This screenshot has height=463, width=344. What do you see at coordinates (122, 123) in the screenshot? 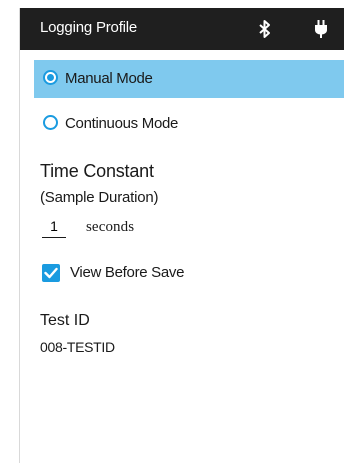
I see `continuous-mode-label: Continuous Mode` at bounding box center [122, 123].